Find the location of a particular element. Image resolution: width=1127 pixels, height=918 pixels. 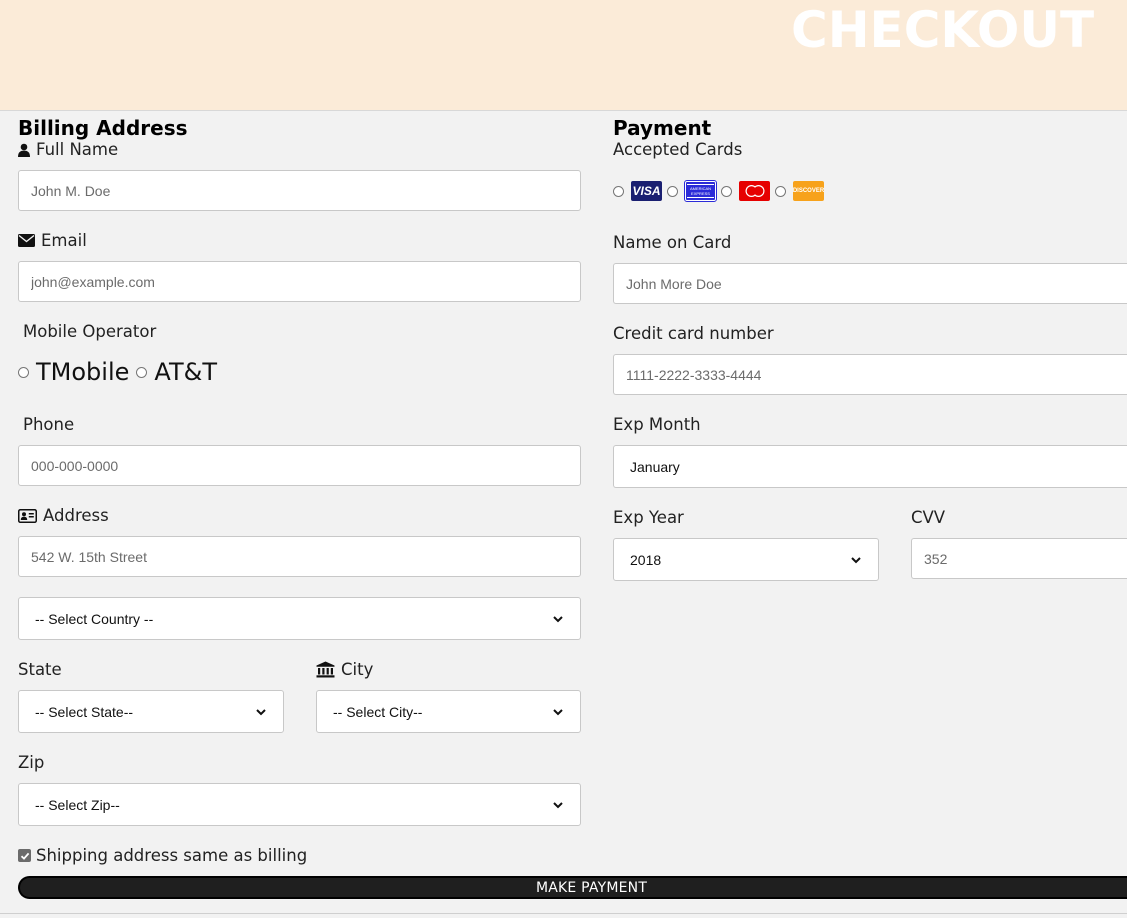

accepted-cards-label-text: Accepted Cards is located at coordinates (678, 149).